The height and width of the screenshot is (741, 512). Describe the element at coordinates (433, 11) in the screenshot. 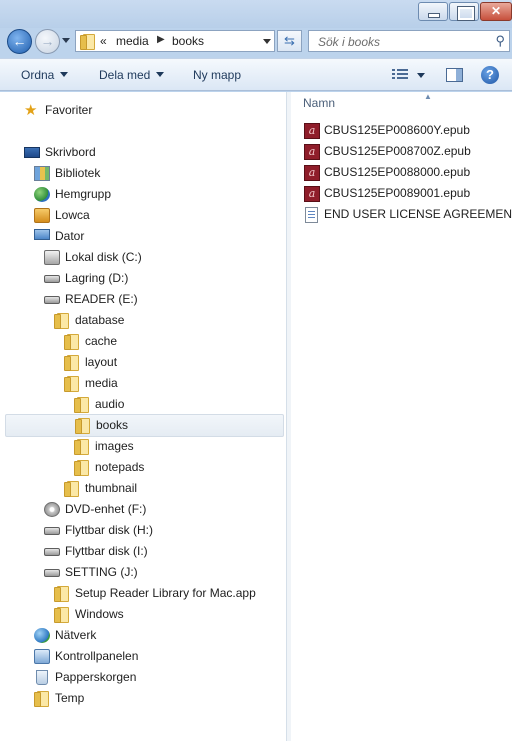

I see `minimize-button` at that location.